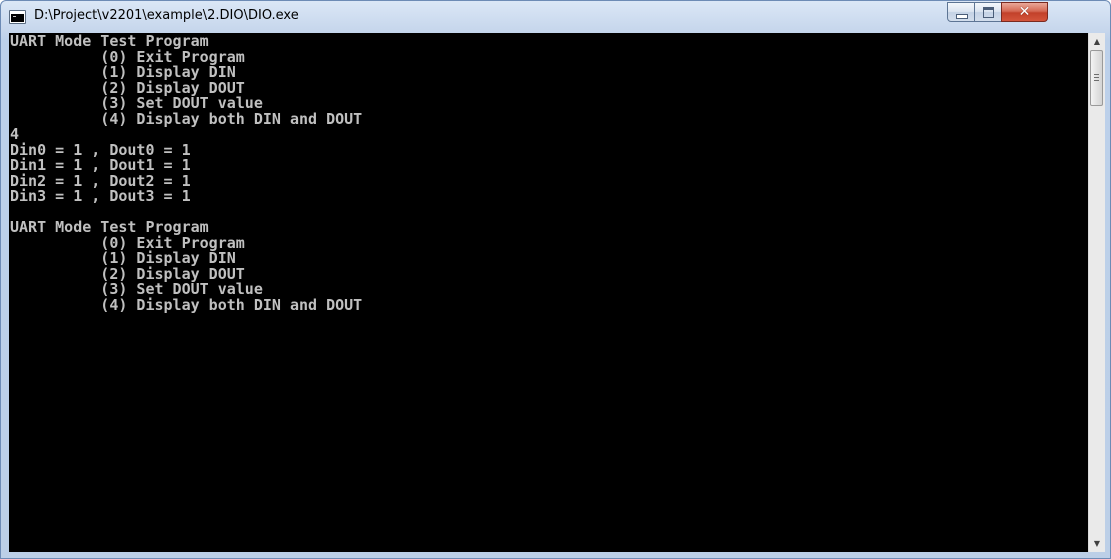 This screenshot has height=559, width=1111. Describe the element at coordinates (1097, 41) in the screenshot. I see `scroll-up-icon: ▲` at that location.